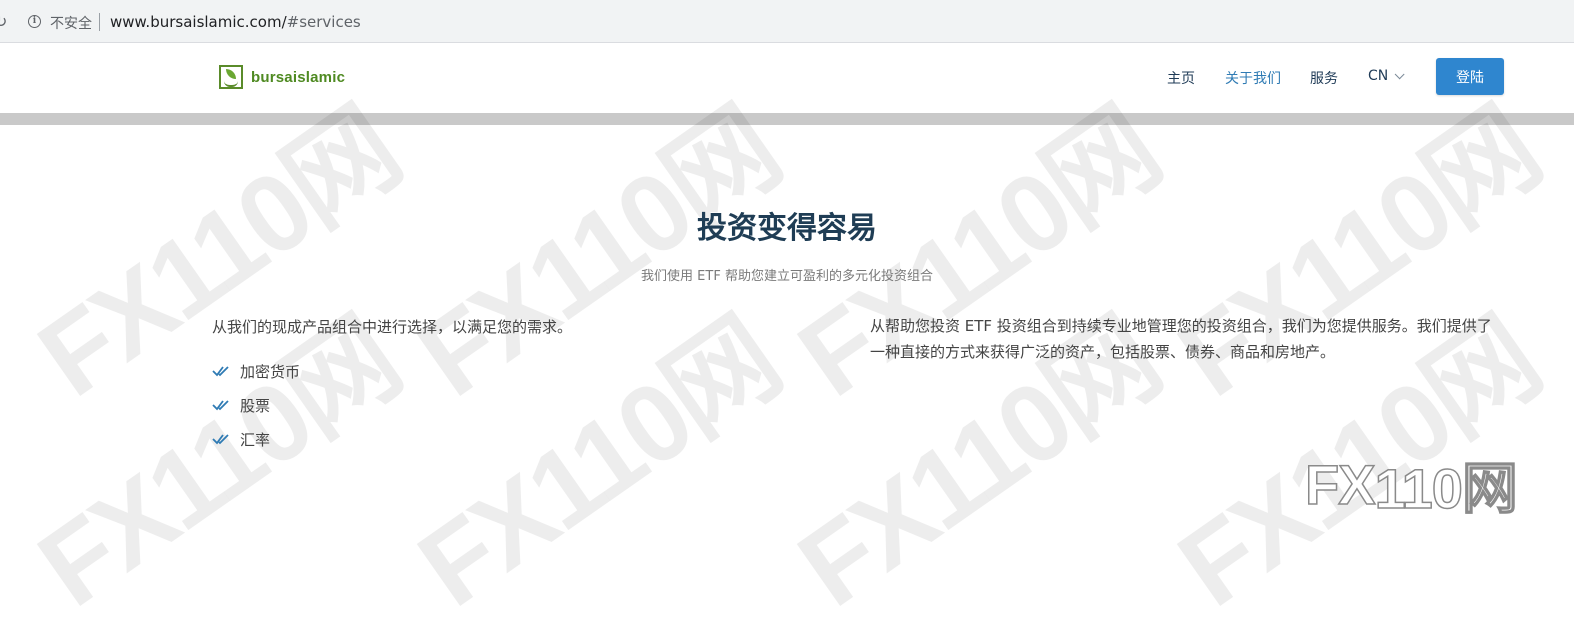 Image resolution: width=1574 pixels, height=636 pixels. Describe the element at coordinates (492, 382) in the screenshot. I see `portfolio-section: 从我们的现成产品组合中进行选择，以满足您的需求。 加密货币 股票 汇率` at that location.